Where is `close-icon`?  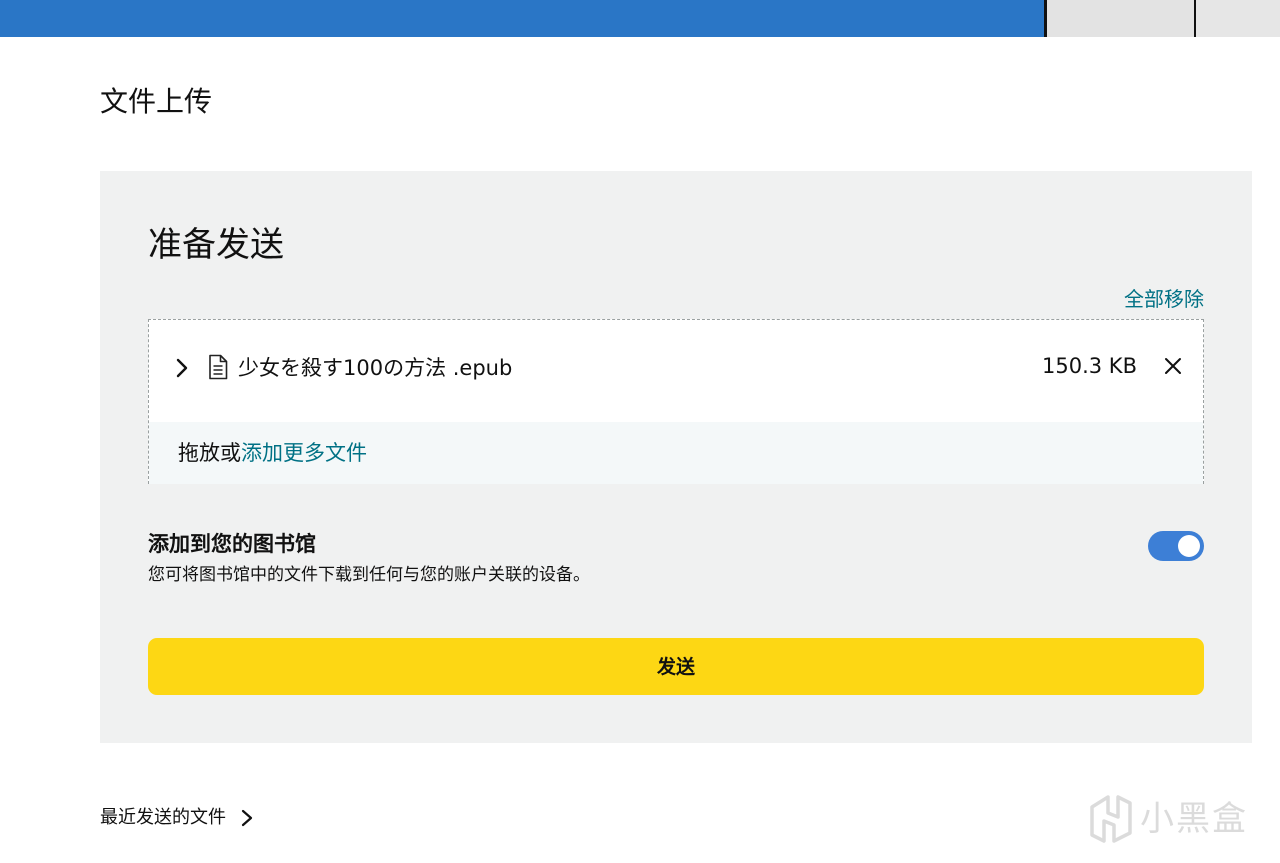
close-icon is located at coordinates (1173, 366).